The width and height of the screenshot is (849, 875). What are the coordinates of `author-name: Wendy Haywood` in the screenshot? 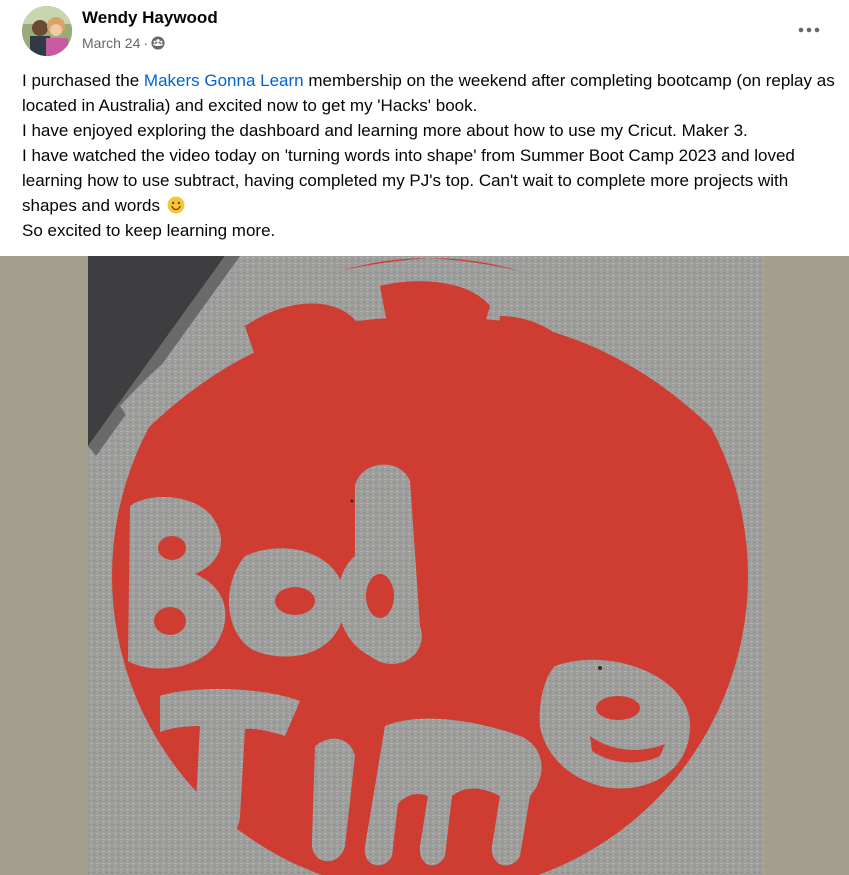 It's located at (150, 18).